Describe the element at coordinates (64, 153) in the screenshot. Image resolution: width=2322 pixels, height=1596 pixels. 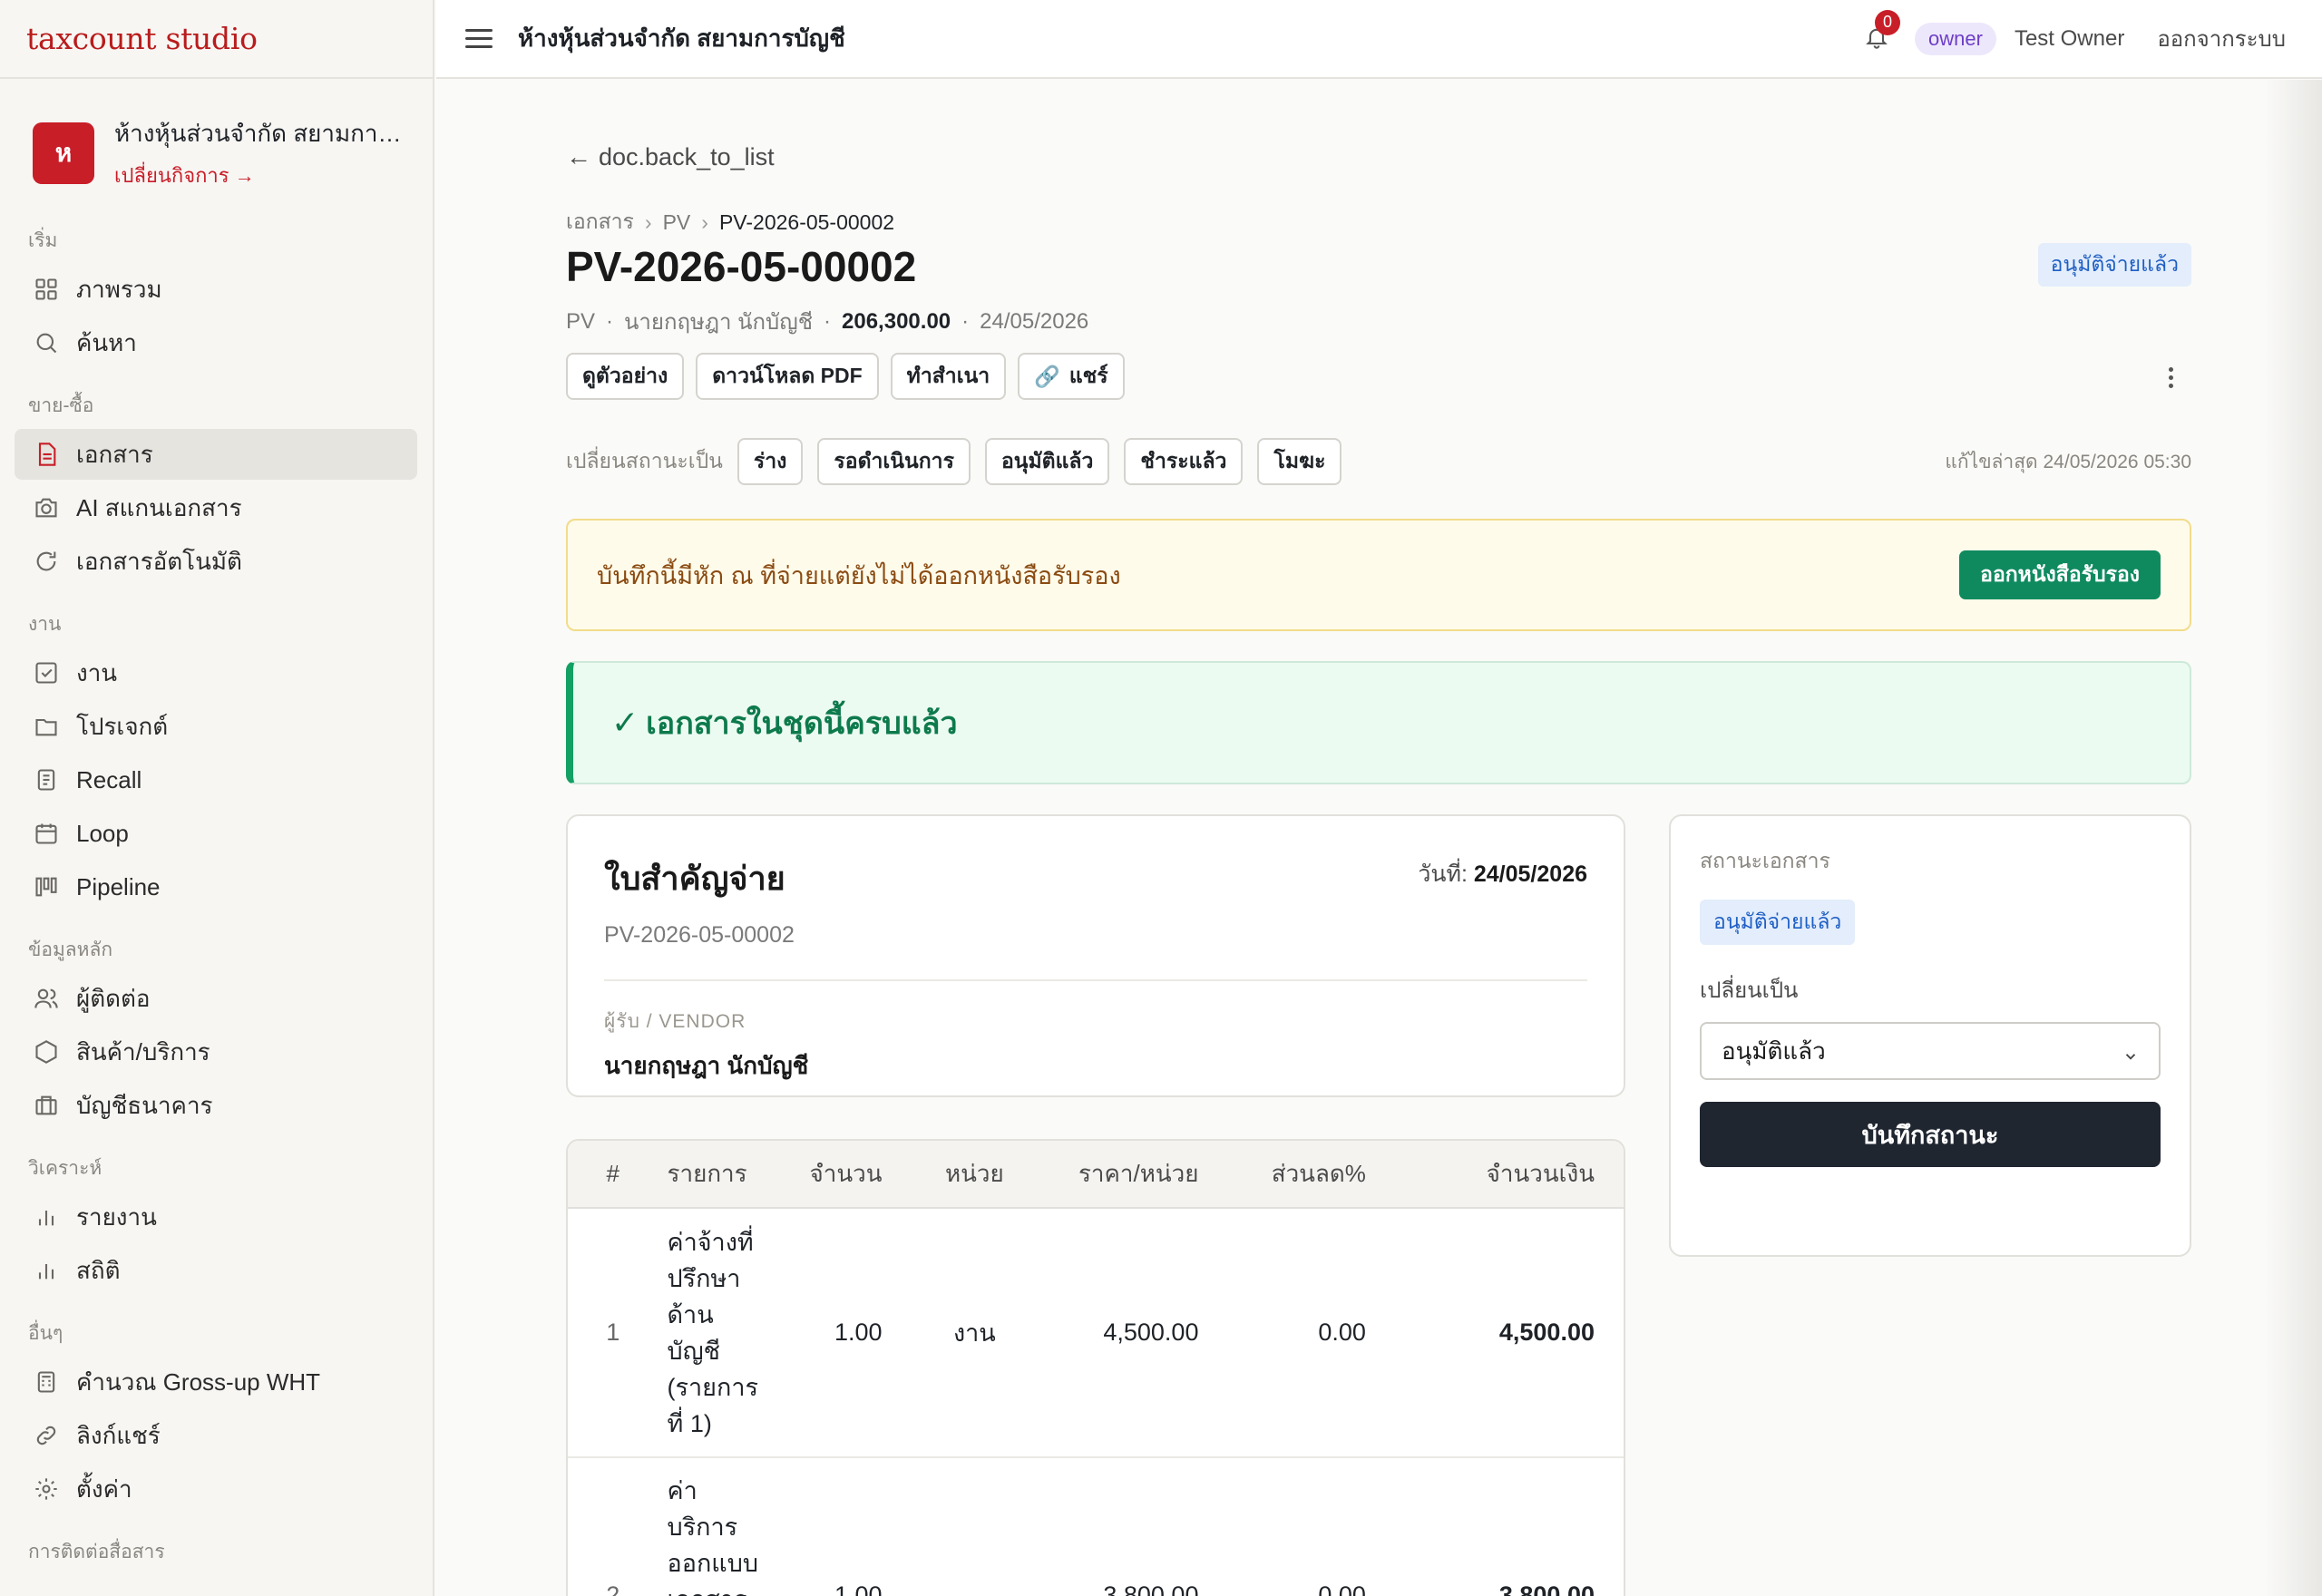
I see `business-avatar: ห` at that location.